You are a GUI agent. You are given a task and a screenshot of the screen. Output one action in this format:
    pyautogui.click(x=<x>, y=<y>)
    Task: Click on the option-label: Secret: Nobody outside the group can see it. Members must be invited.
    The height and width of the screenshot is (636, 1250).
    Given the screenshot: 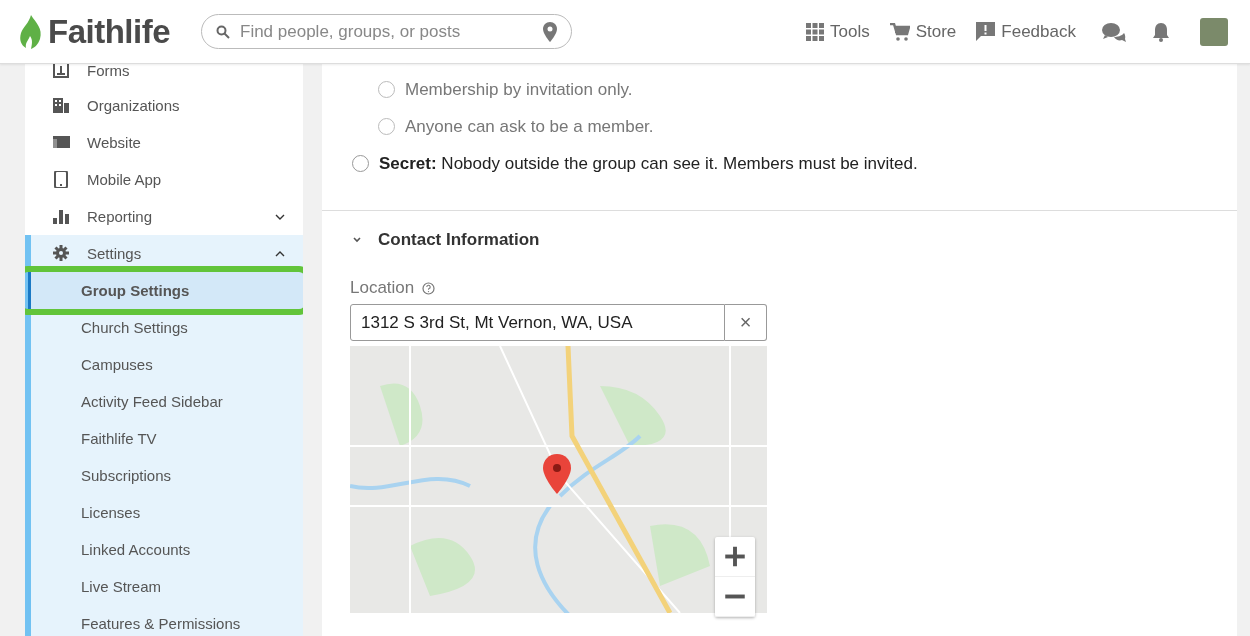 What is the action you would take?
    pyautogui.click(x=648, y=163)
    